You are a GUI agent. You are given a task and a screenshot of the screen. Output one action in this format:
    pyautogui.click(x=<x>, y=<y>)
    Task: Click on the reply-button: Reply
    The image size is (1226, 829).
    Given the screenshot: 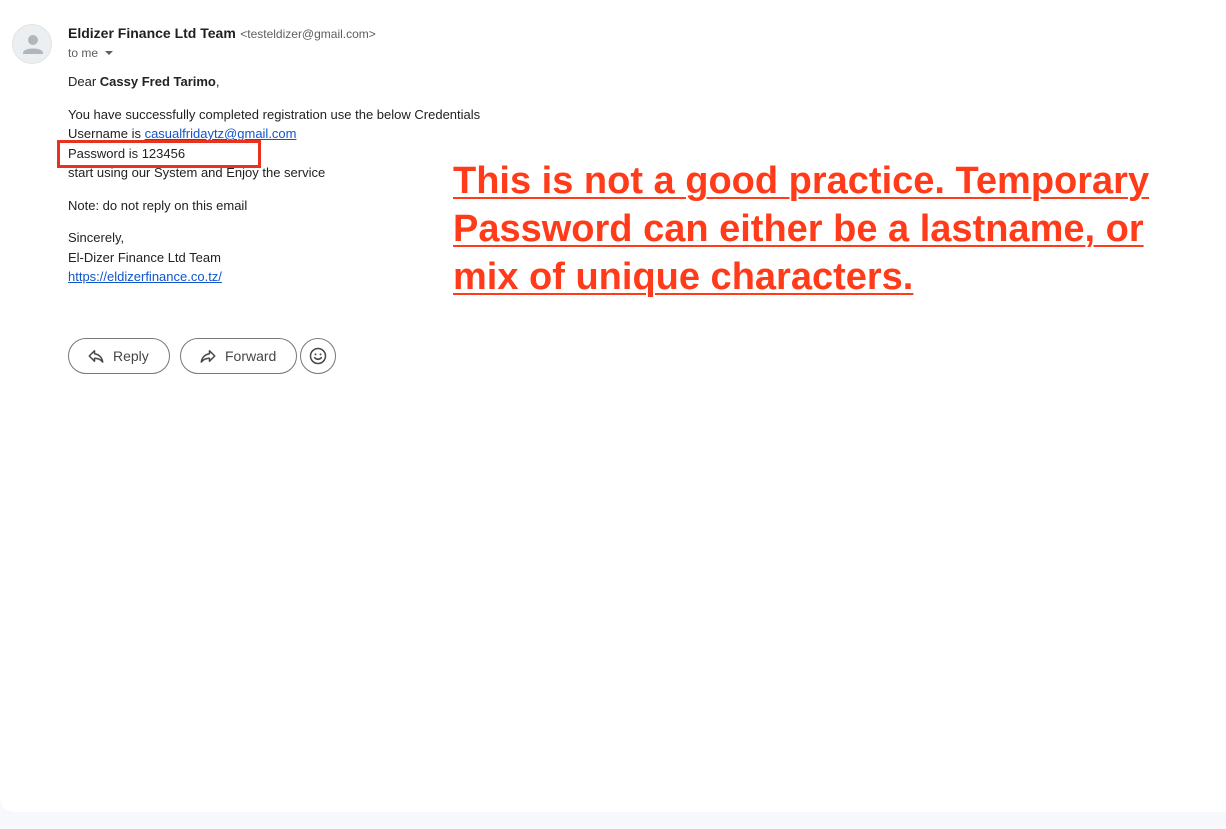 What is the action you would take?
    pyautogui.click(x=119, y=356)
    